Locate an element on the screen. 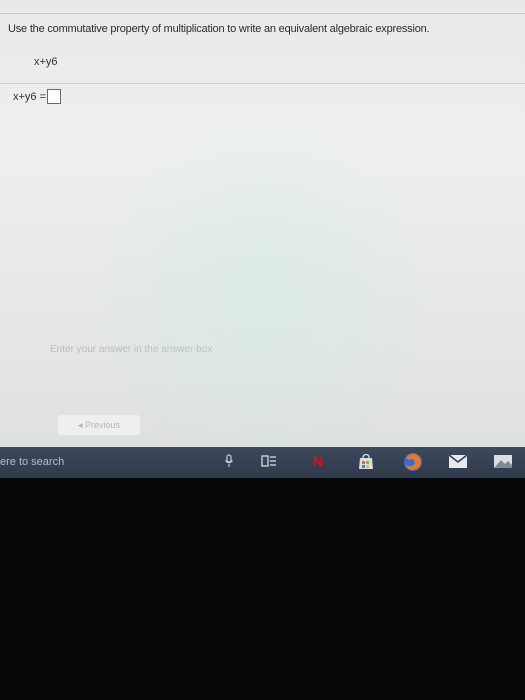 This screenshot has width=525, height=700. netflix-icon: N is located at coordinates (318, 461).